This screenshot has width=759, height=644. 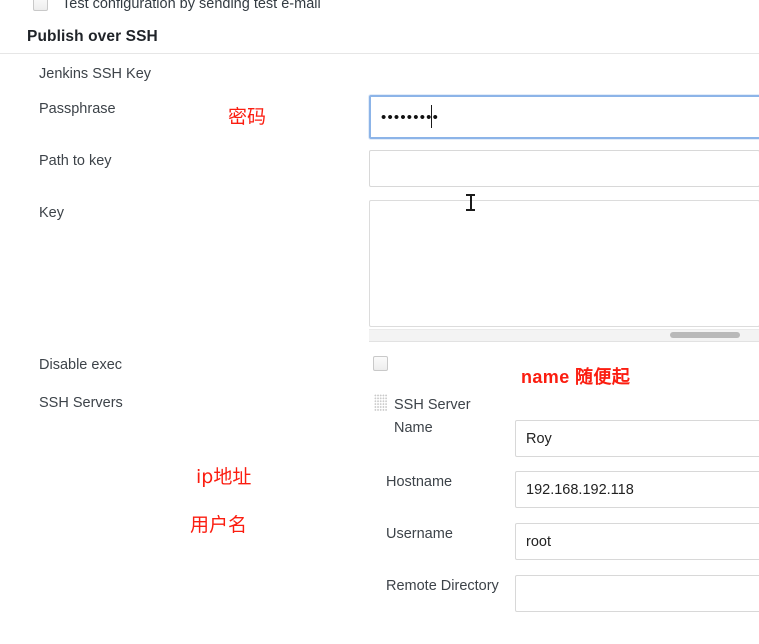 What do you see at coordinates (637, 489) in the screenshot?
I see `hostname-input` at bounding box center [637, 489].